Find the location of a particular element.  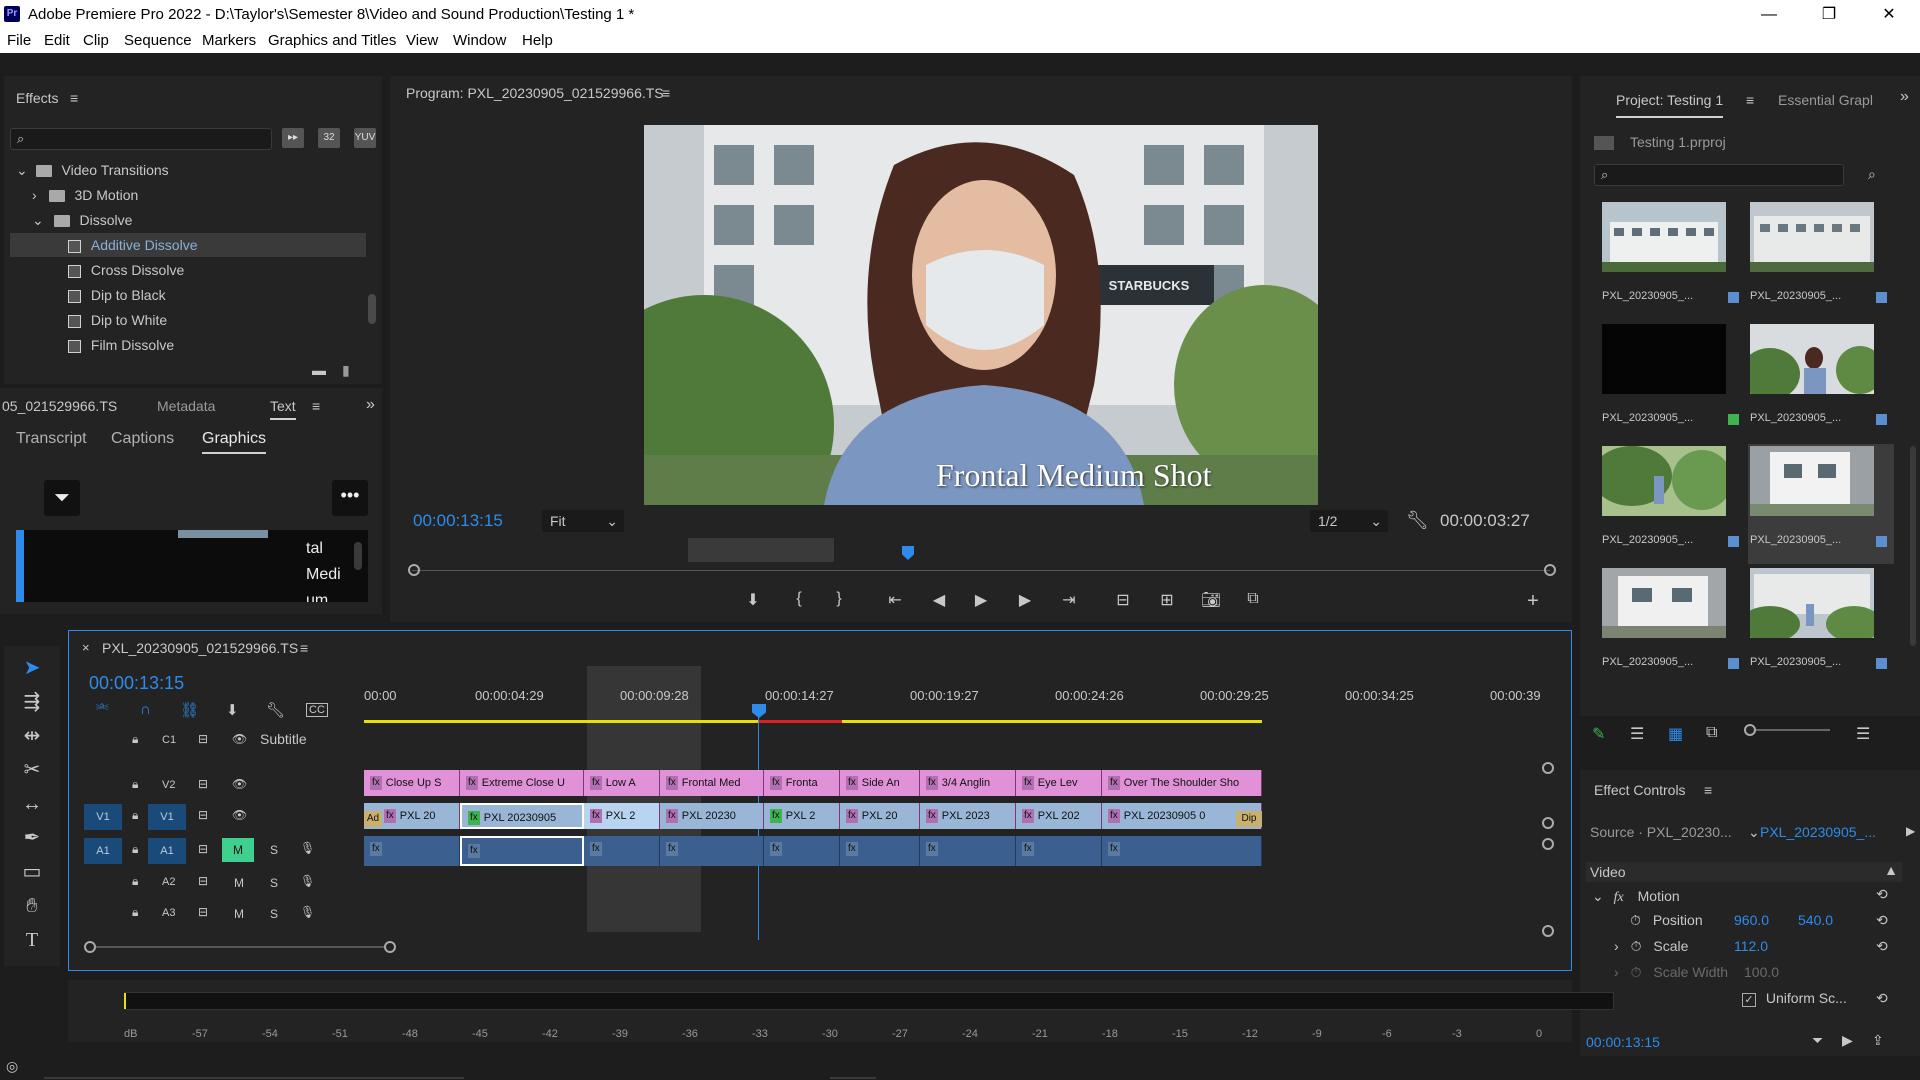

transition-additive-dissolve: Ad is located at coordinates (373, 819).